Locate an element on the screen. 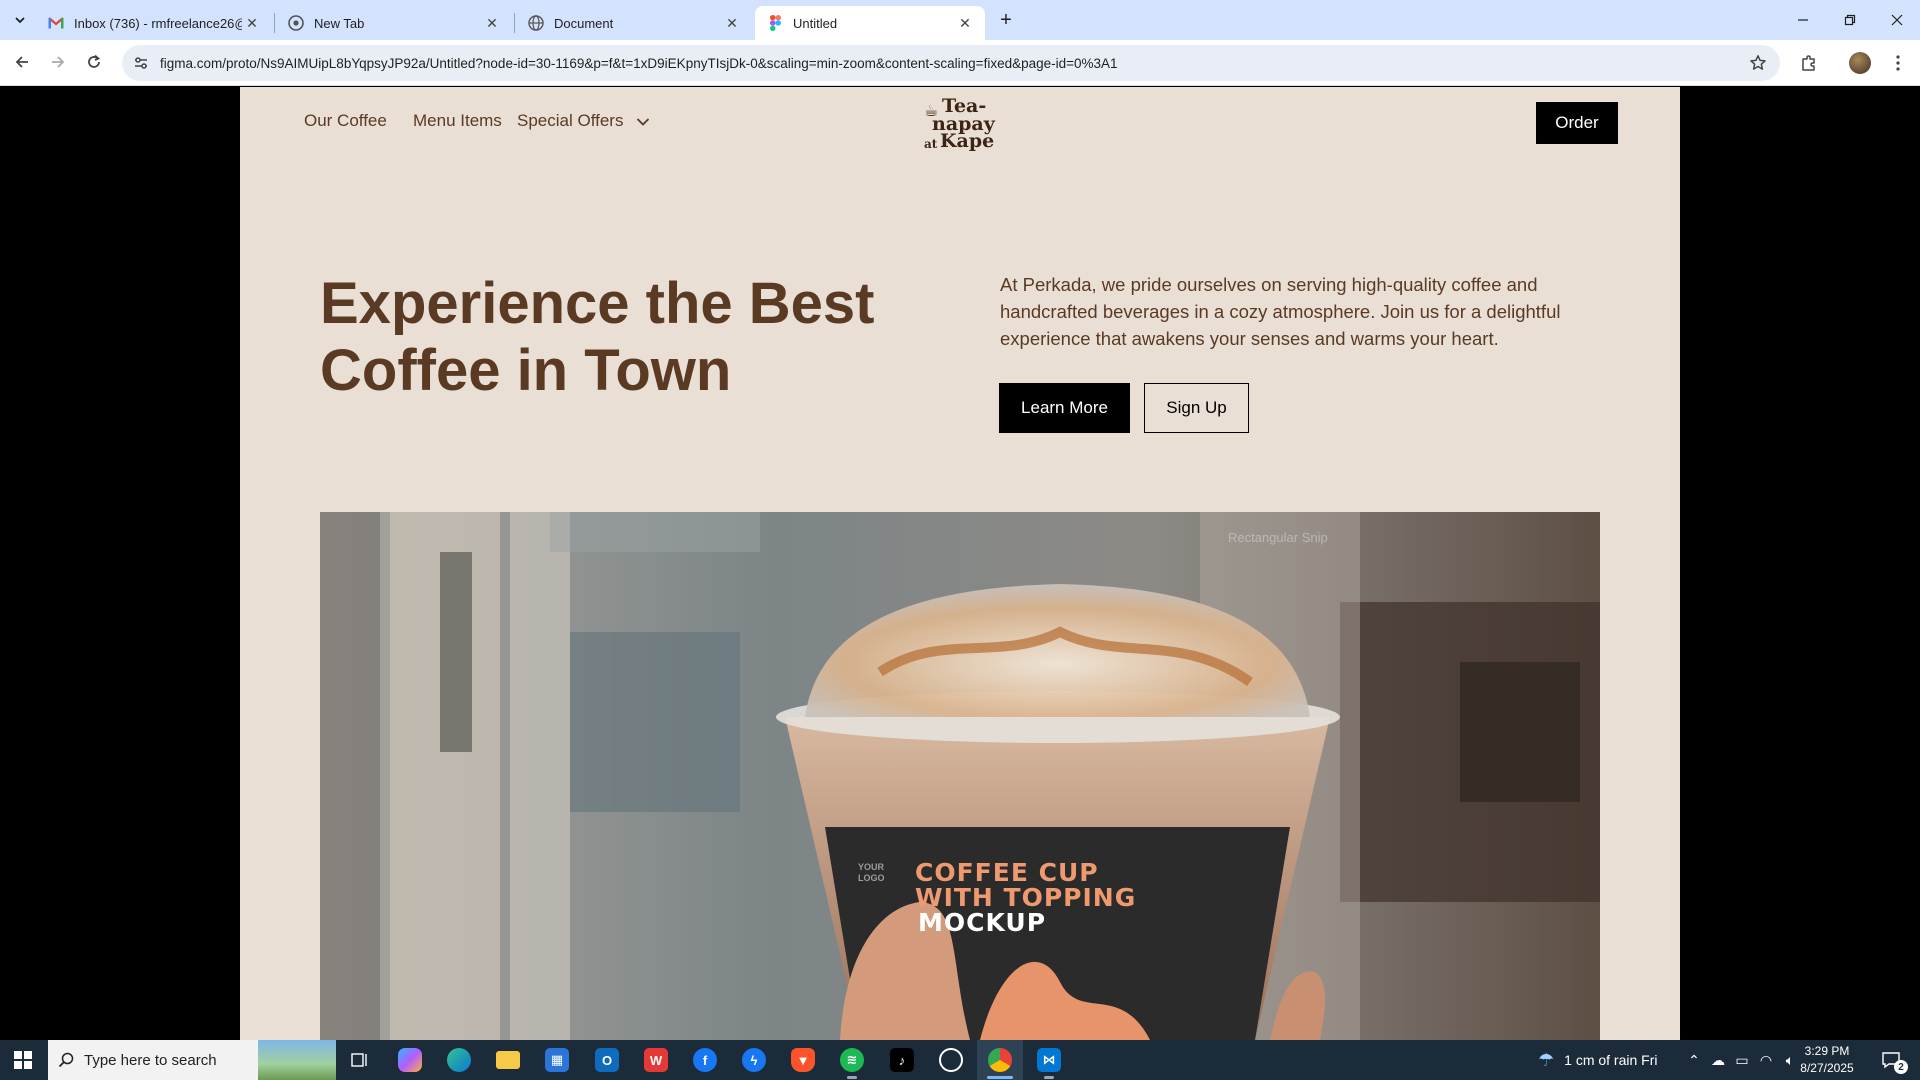  back-button is located at coordinates (22, 62).